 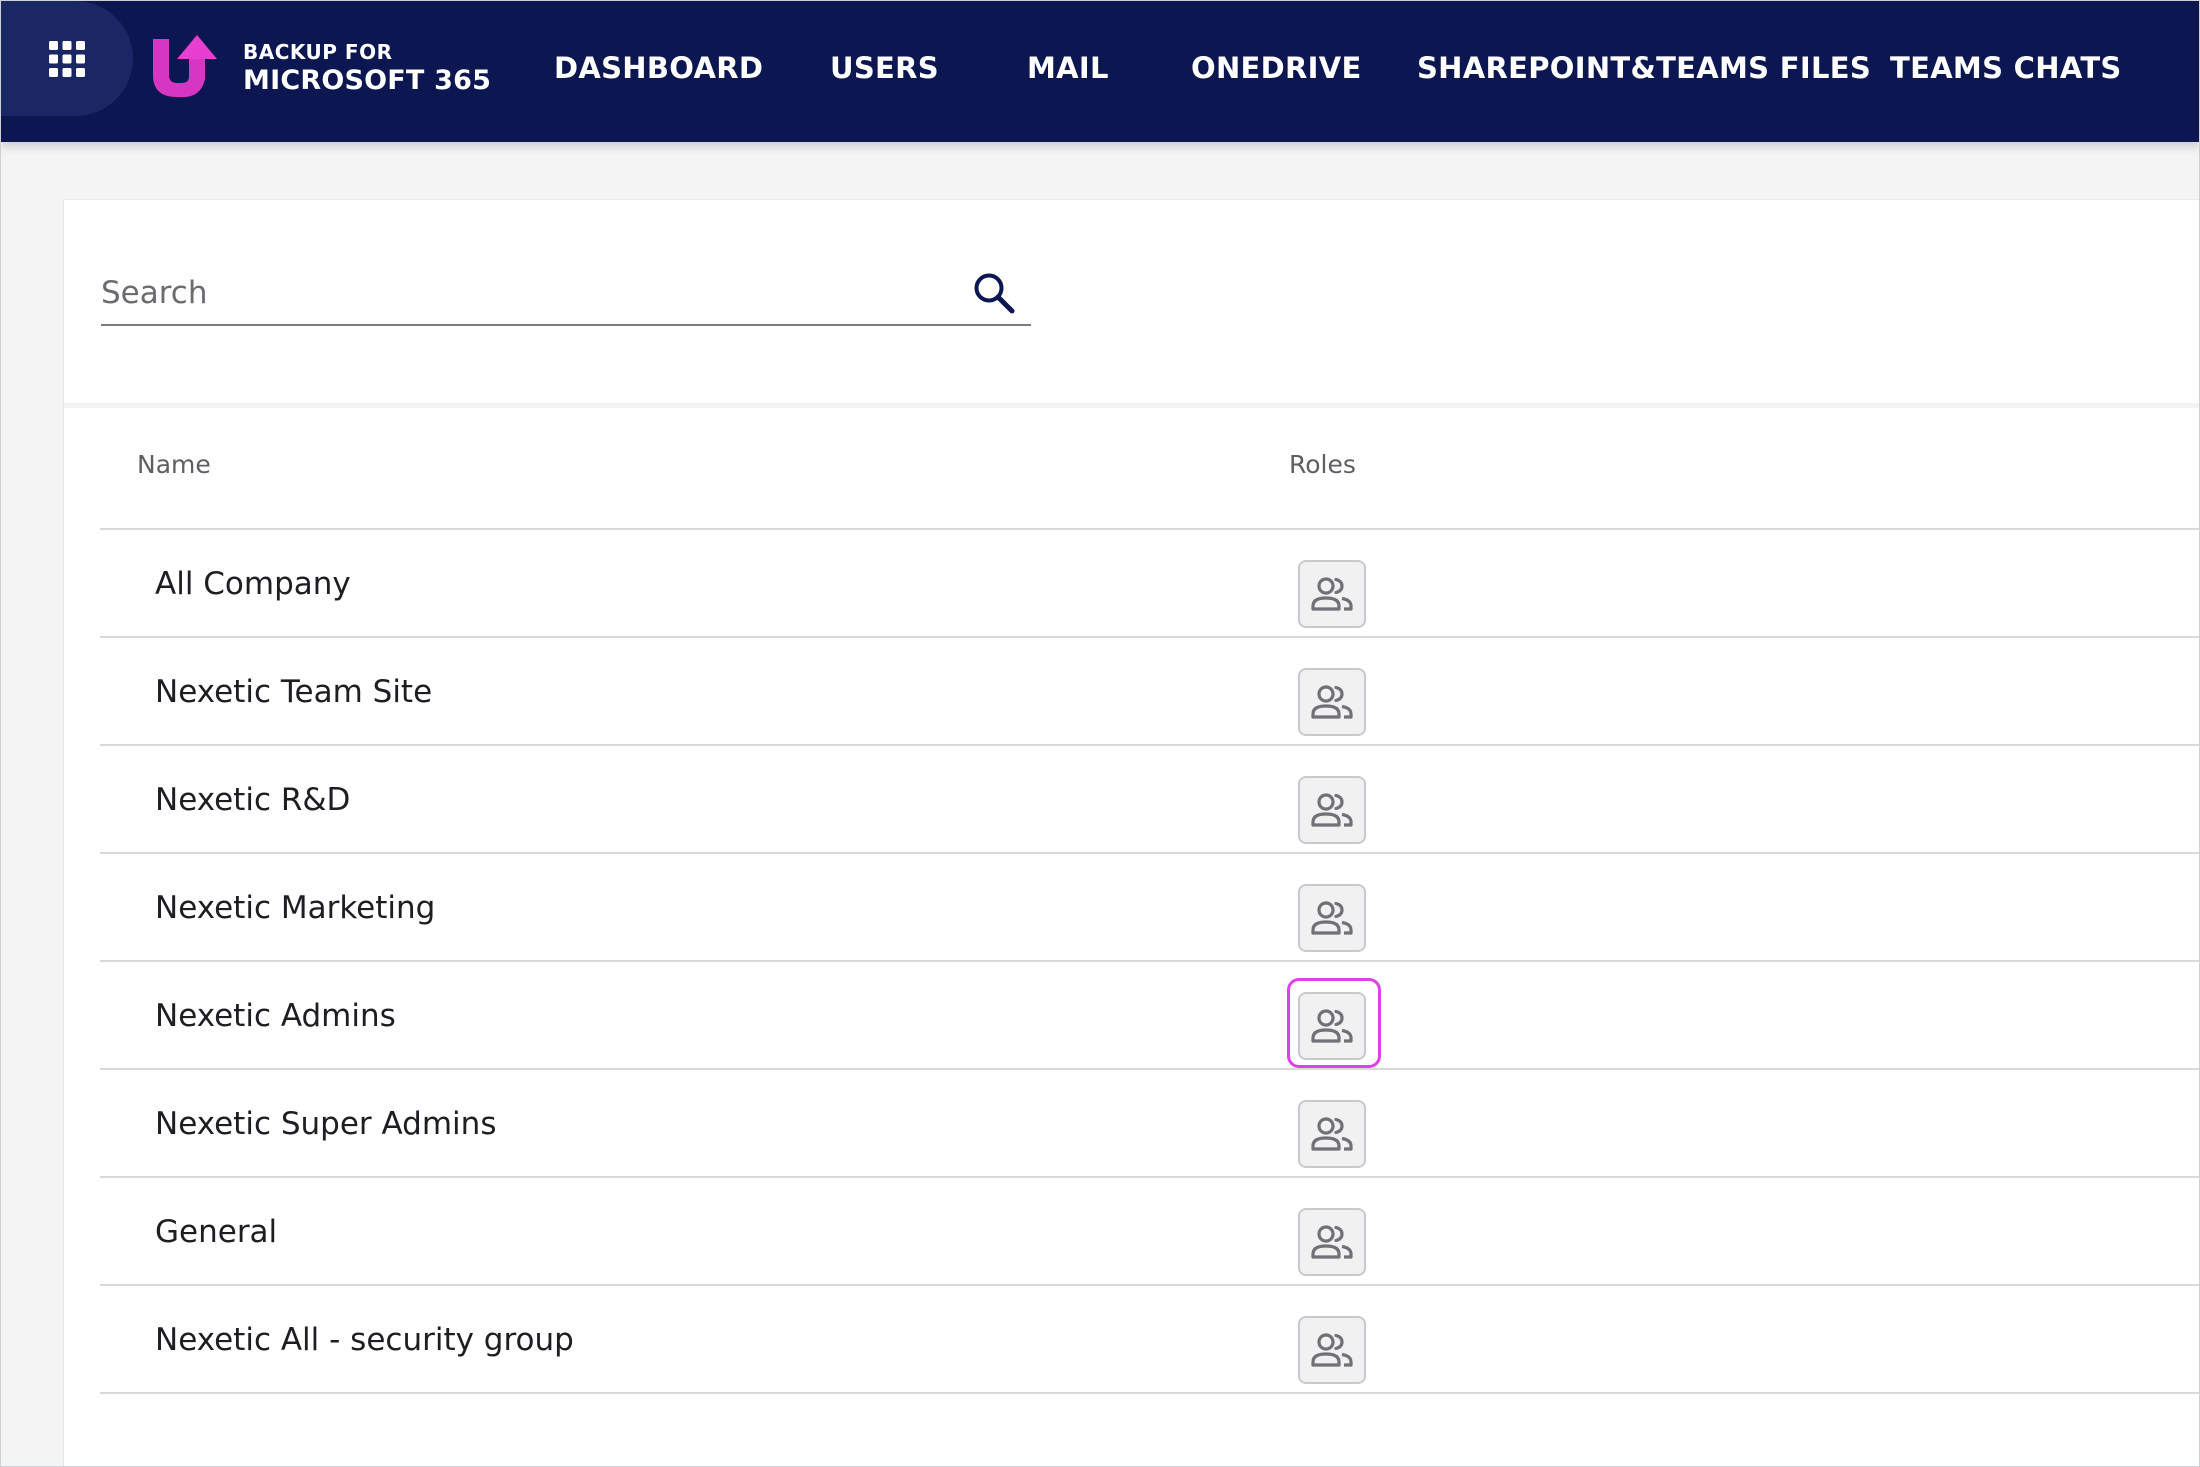 I want to click on search-bar, so click(x=566, y=296).